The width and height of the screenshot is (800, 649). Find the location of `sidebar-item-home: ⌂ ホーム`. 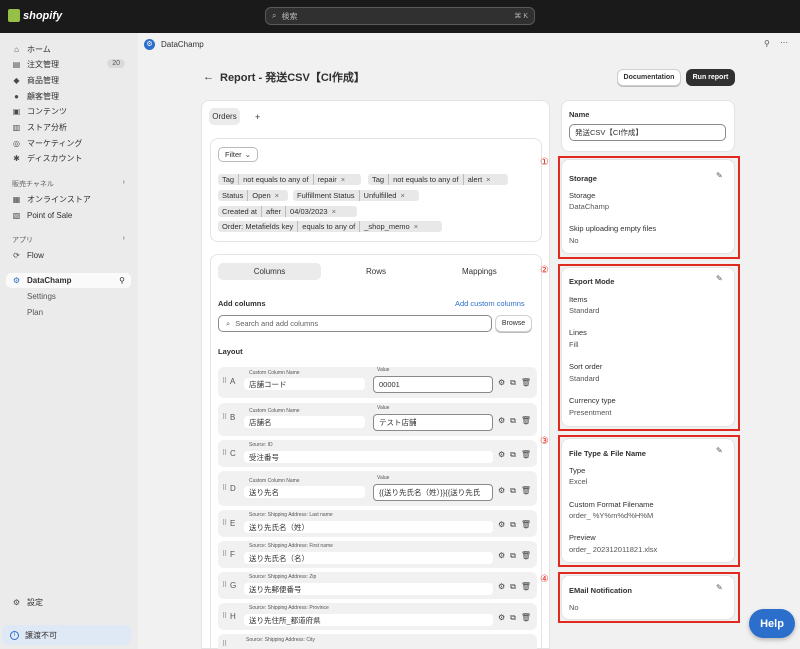

sidebar-item-home: ⌂ ホーム is located at coordinates (68, 49).